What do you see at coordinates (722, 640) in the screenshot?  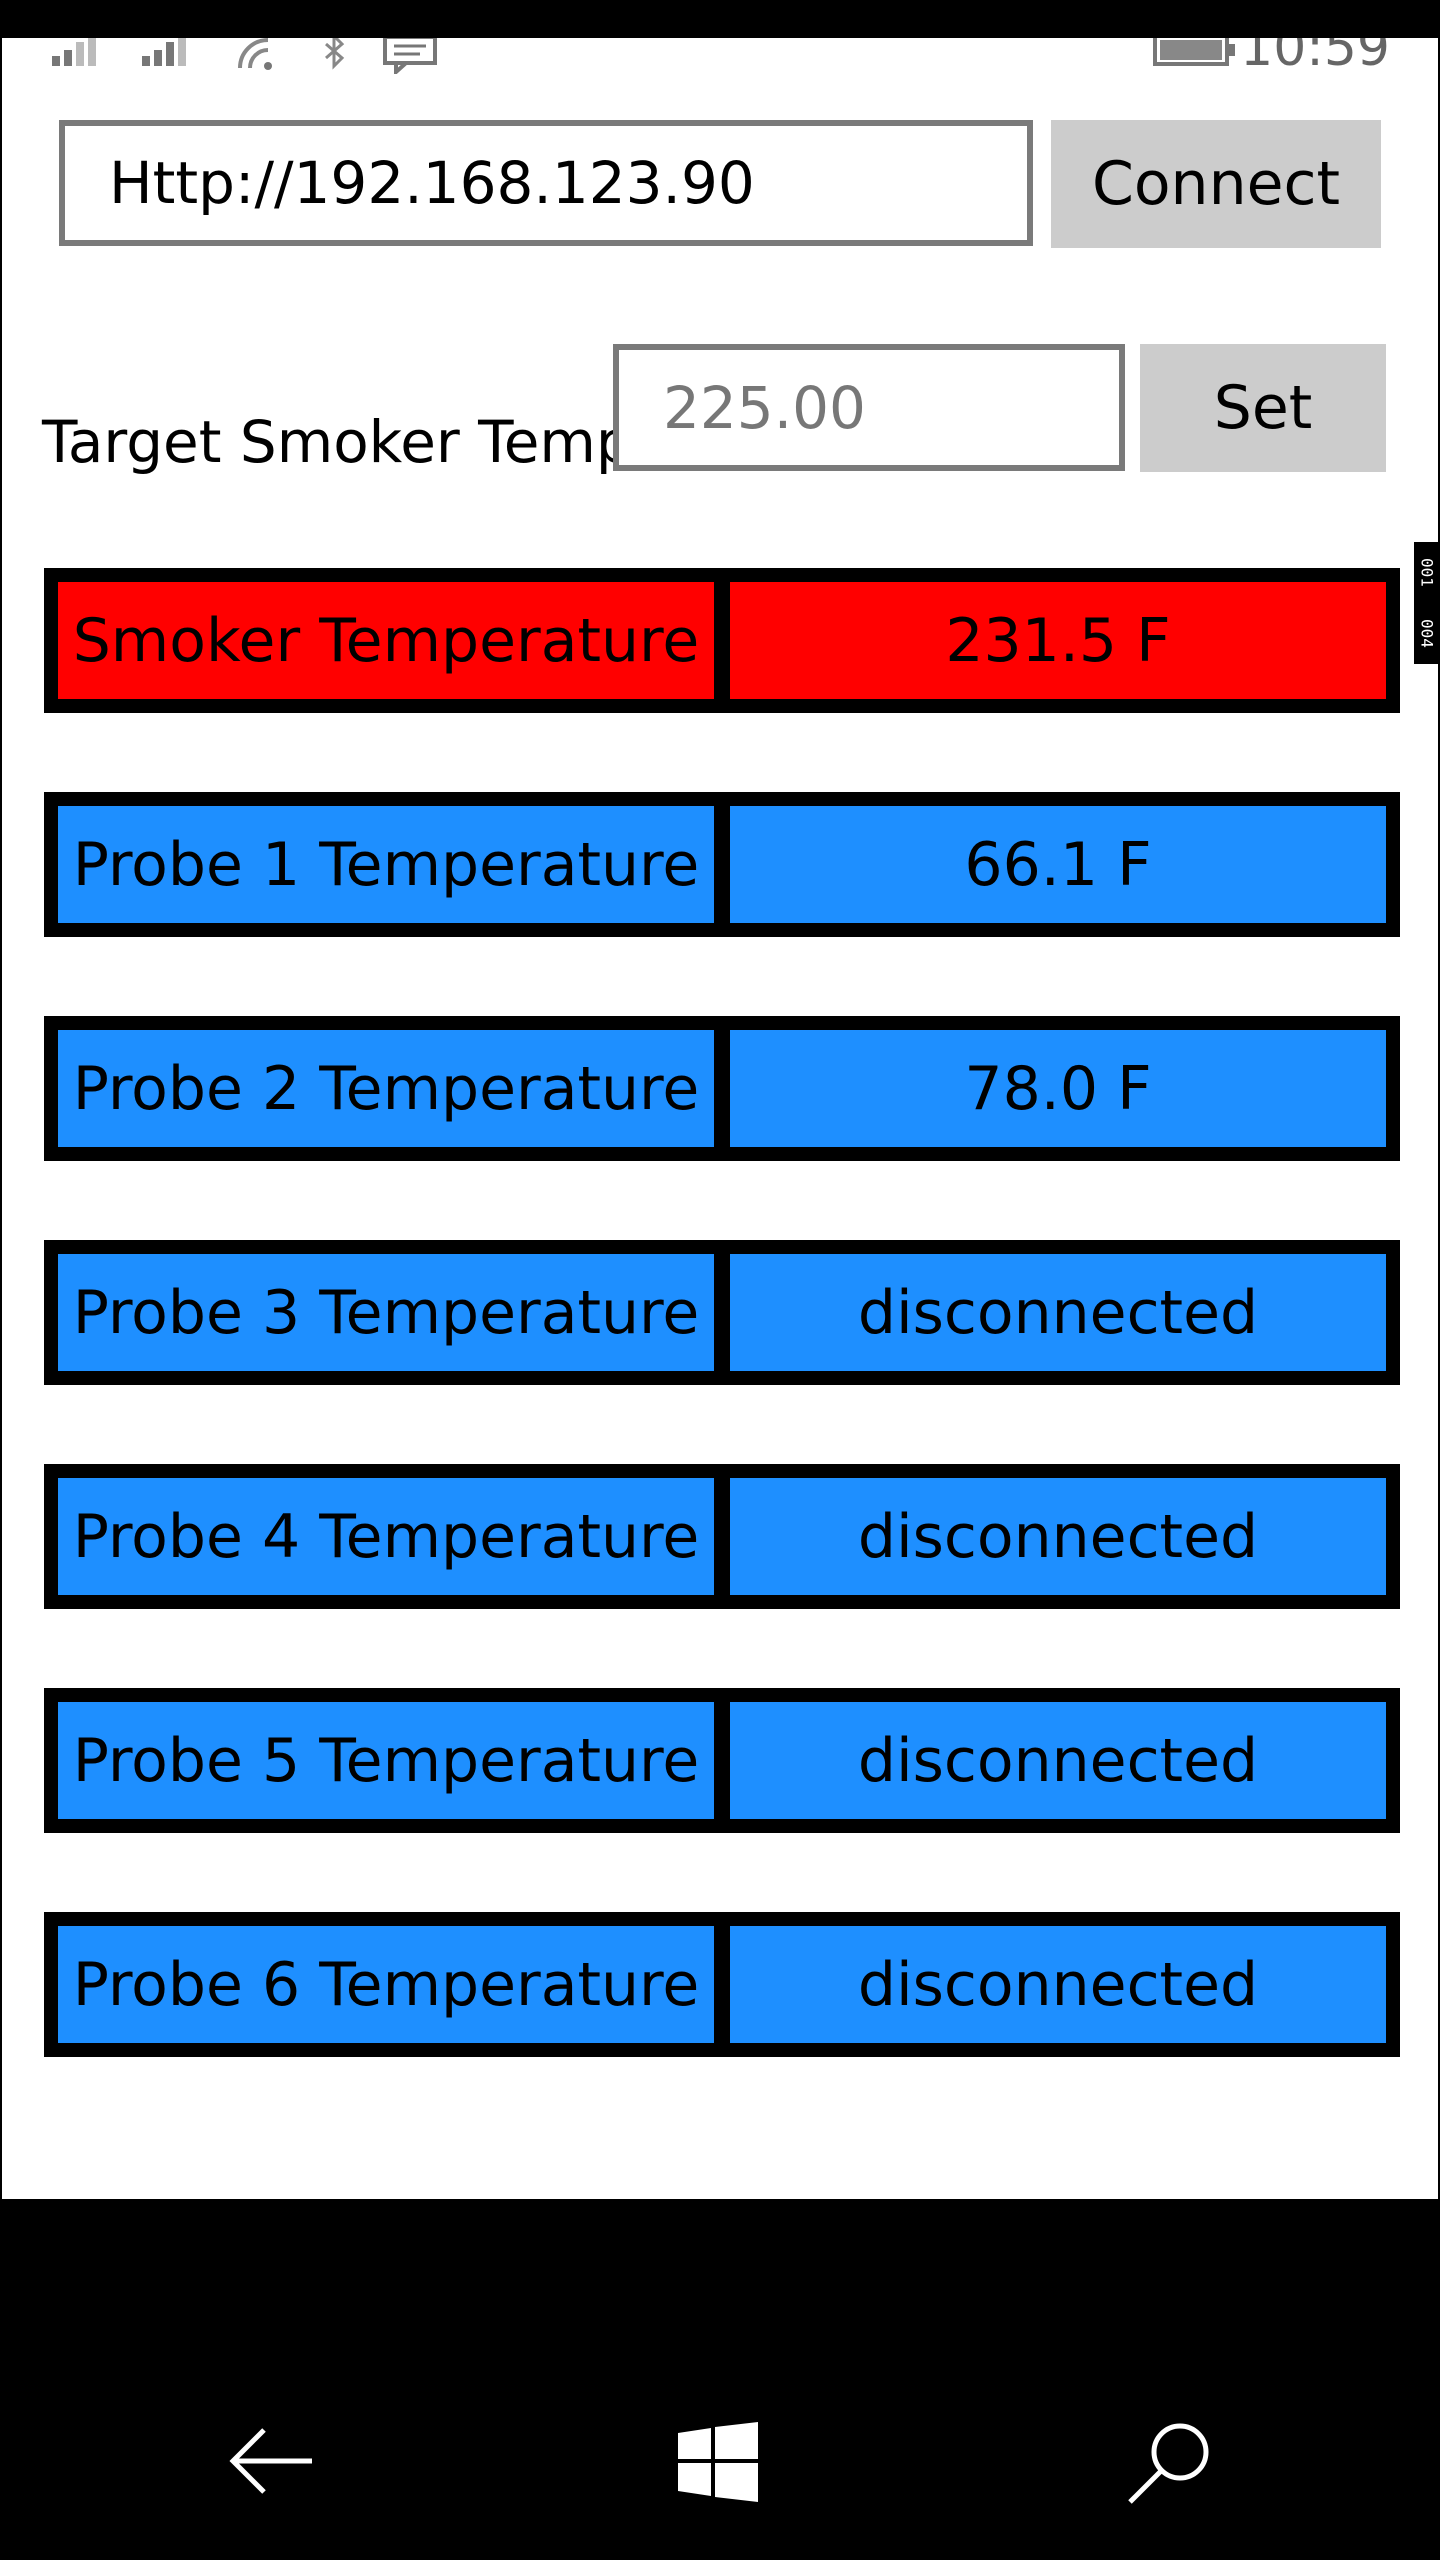 I see `smoker-temperature-row: Smoker Temperature 231.5 F` at bounding box center [722, 640].